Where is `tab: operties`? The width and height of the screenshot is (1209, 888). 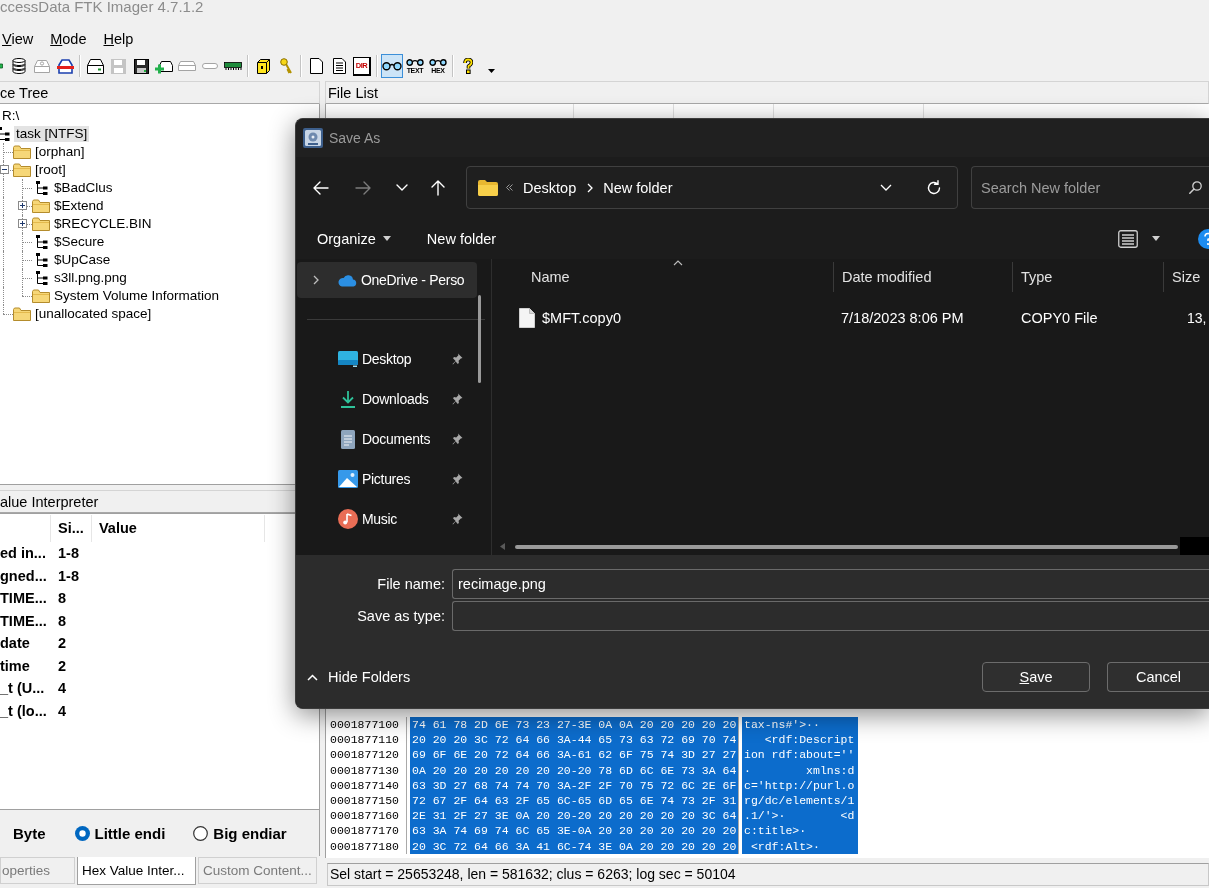
tab: operties is located at coordinates (37, 870).